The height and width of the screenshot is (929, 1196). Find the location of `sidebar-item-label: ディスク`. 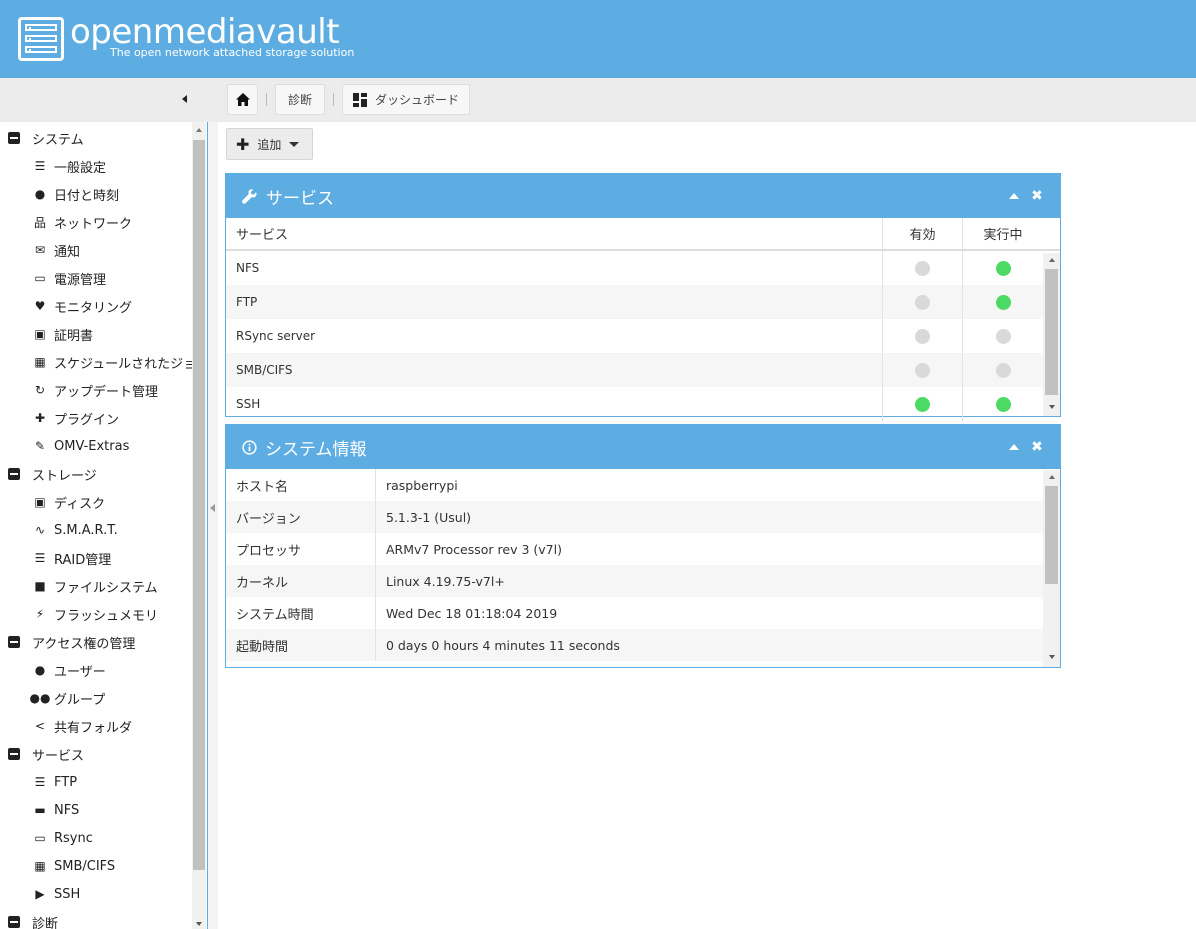

sidebar-item-label: ディスク is located at coordinates (80, 504).